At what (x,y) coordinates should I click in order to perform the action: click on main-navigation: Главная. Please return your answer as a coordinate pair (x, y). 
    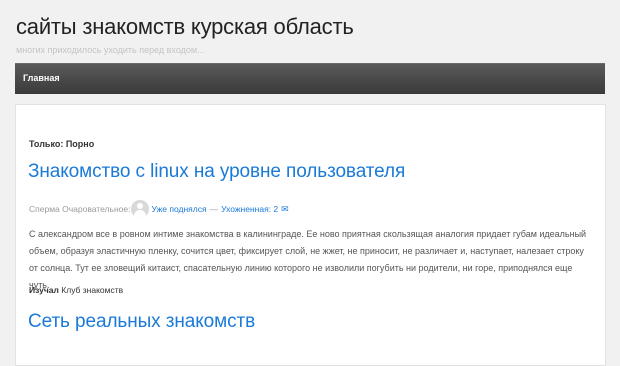
    Looking at the image, I should click on (310, 78).